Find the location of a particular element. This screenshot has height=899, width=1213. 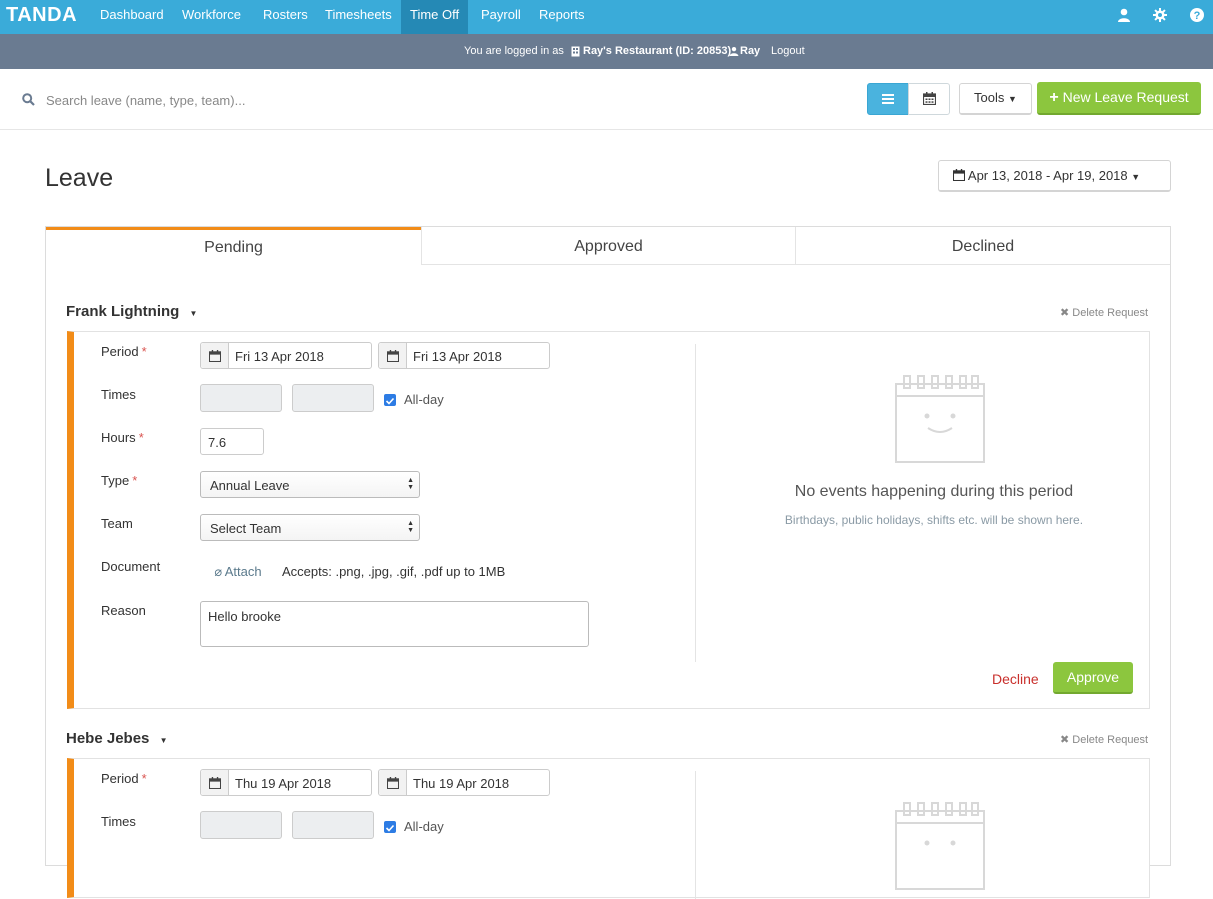

list-view-button is located at coordinates (888, 99).